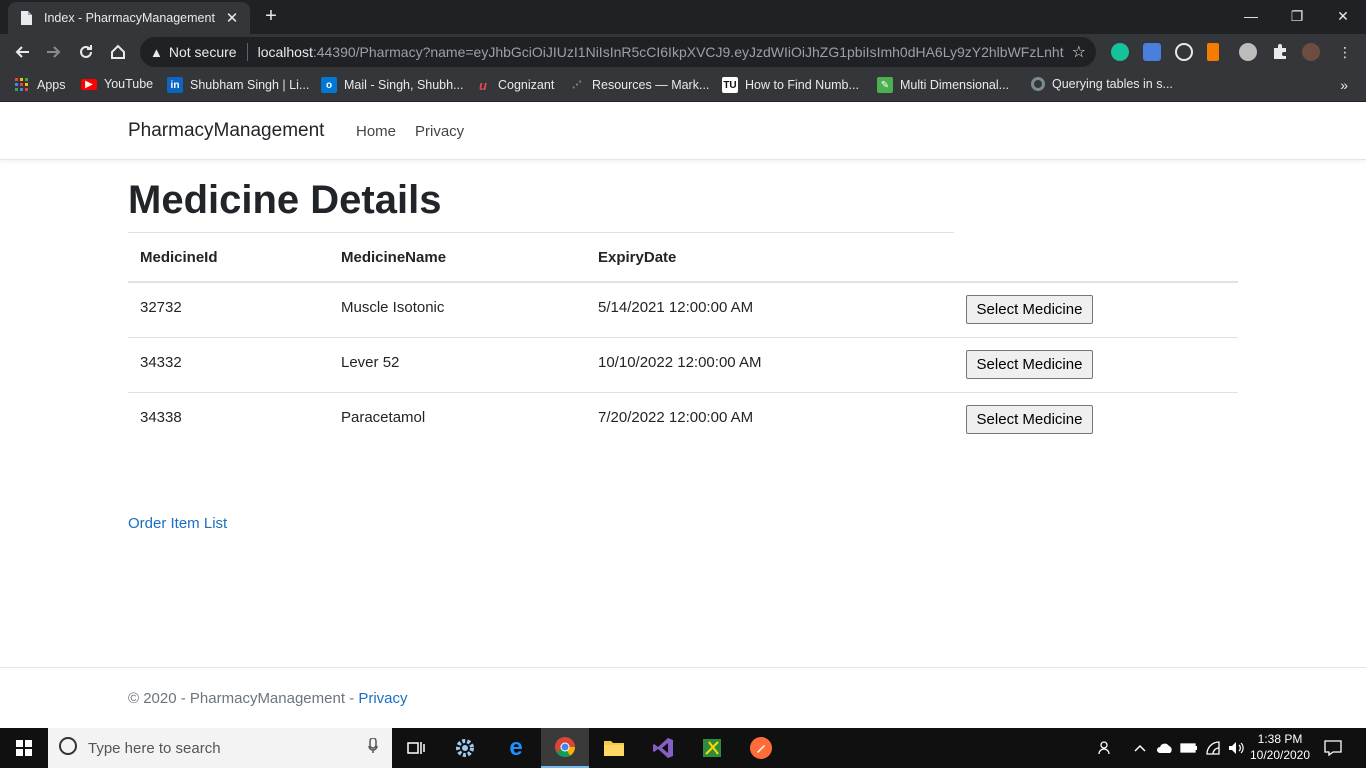 This screenshot has width=1366, height=768. I want to click on apps-grid-icon, so click(22, 85).